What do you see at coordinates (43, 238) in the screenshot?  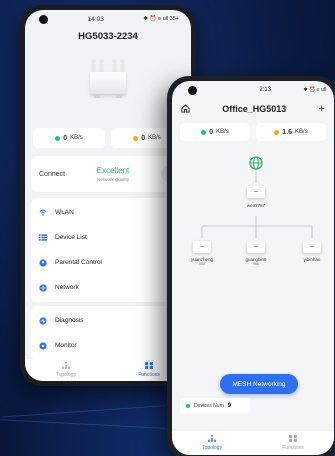 I see `list-icon` at bounding box center [43, 238].